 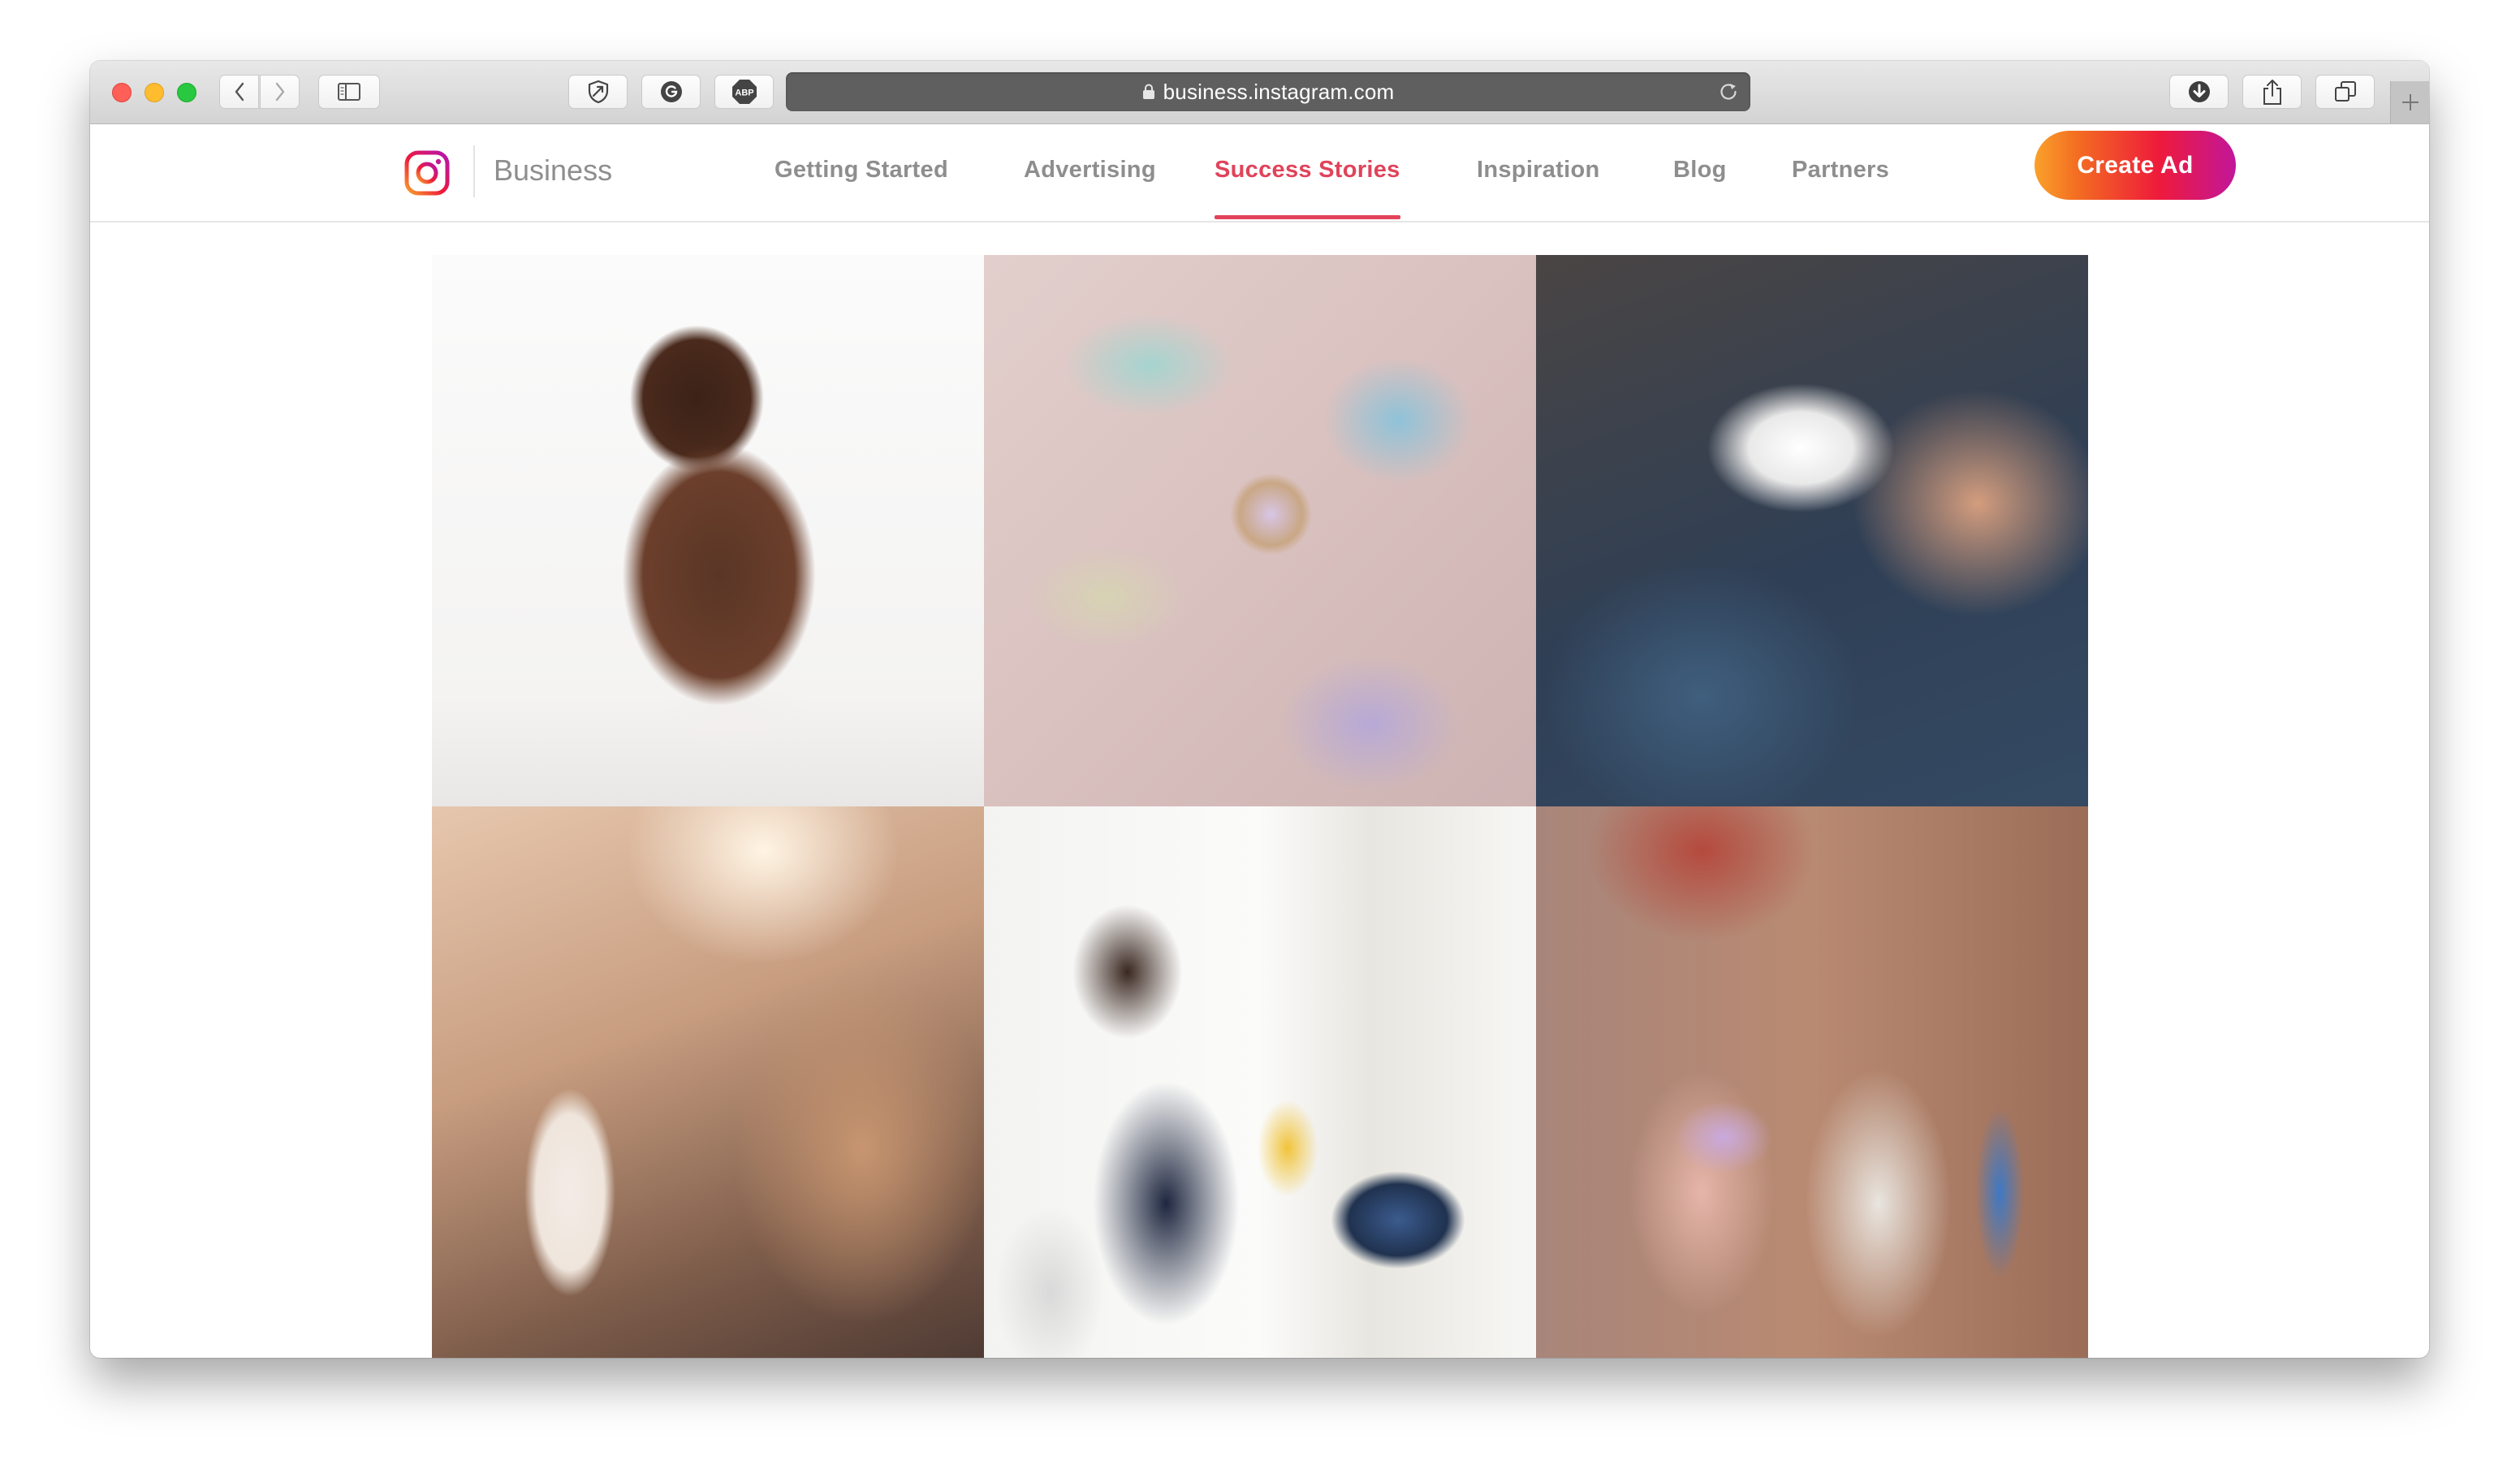 I want to click on share-icon, so click(x=2272, y=92).